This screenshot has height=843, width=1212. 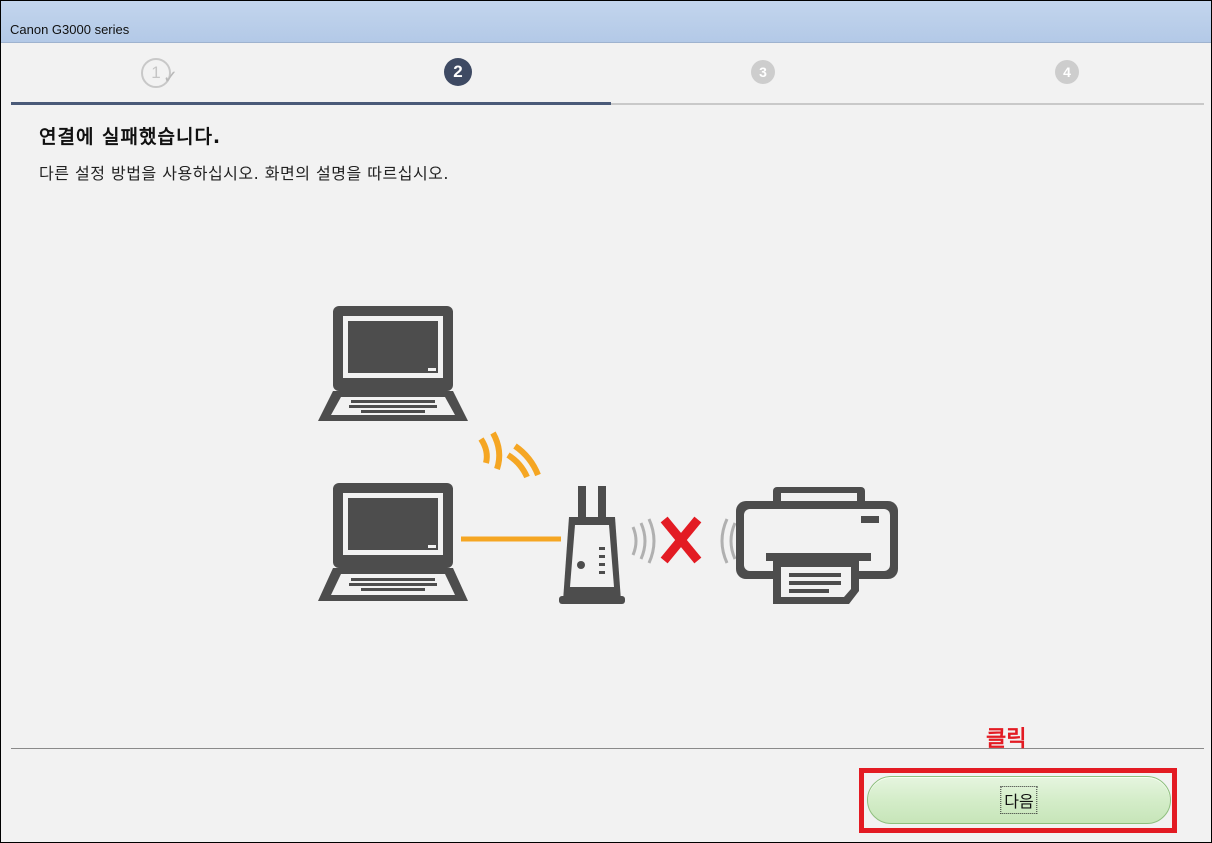 What do you see at coordinates (70, 29) in the screenshot?
I see `window-title: Canon G3000 series` at bounding box center [70, 29].